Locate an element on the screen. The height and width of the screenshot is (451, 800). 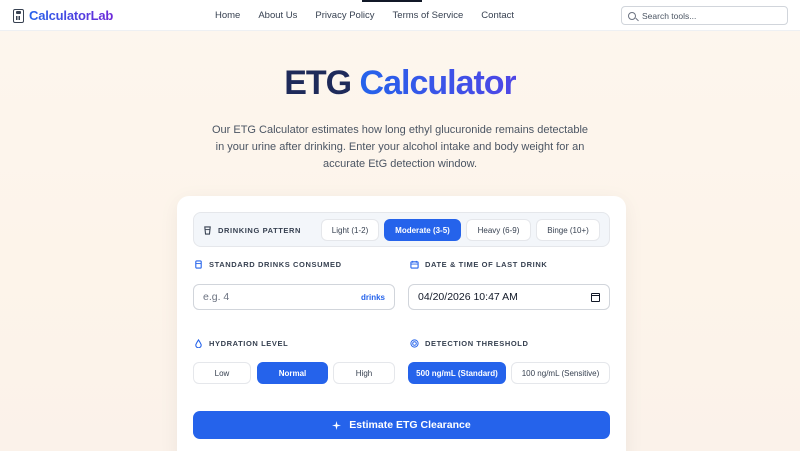
nav-active-indicator is located at coordinates (392, 1).